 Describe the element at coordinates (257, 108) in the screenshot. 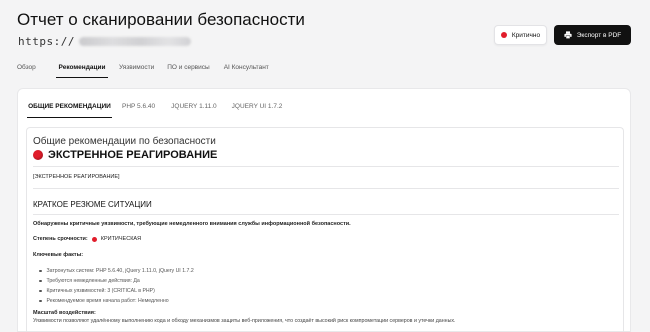

I see `subtab-jquery-ui: JQUERY UI 1.7.2` at that location.